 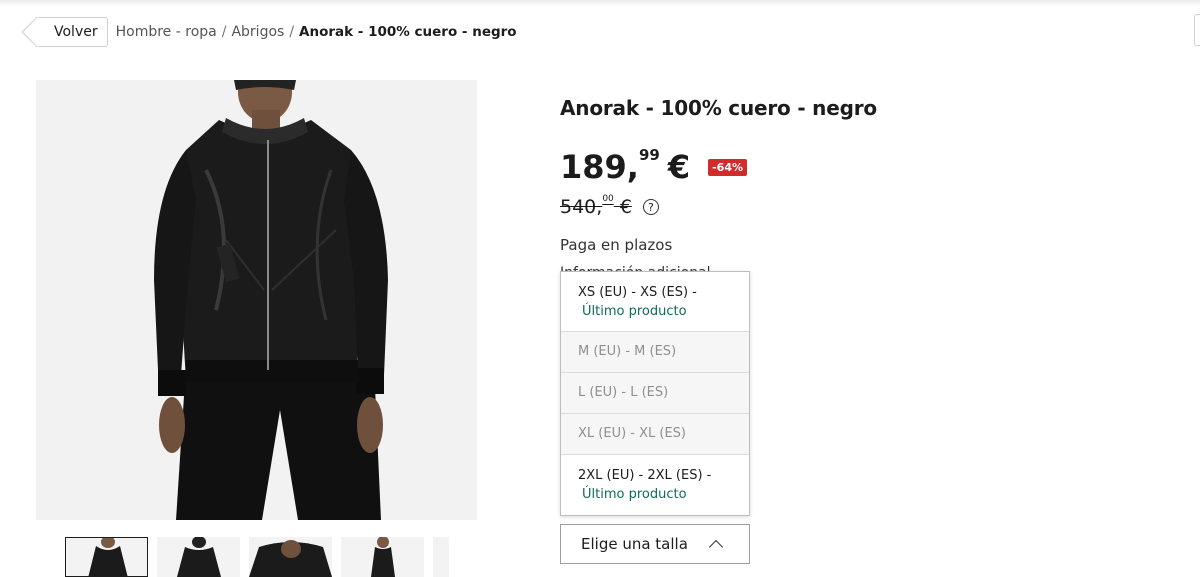 What do you see at coordinates (76, 32) in the screenshot?
I see `back-button-label: Volver` at bounding box center [76, 32].